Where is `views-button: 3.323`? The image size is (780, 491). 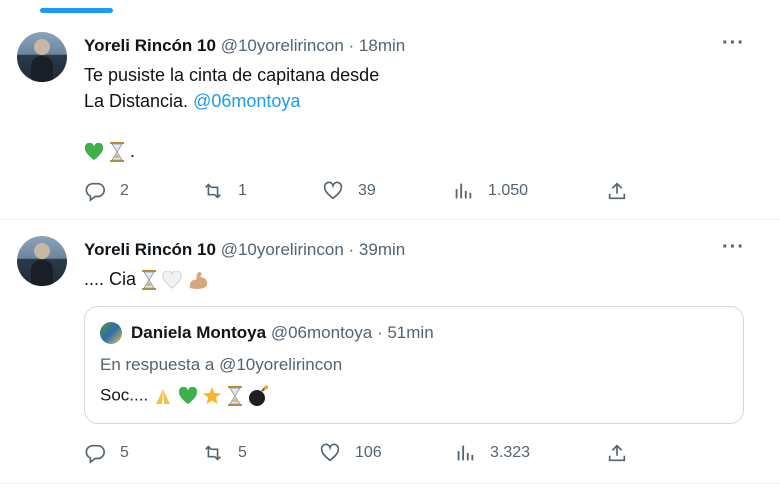
views-button: 3.323 is located at coordinates (492, 453).